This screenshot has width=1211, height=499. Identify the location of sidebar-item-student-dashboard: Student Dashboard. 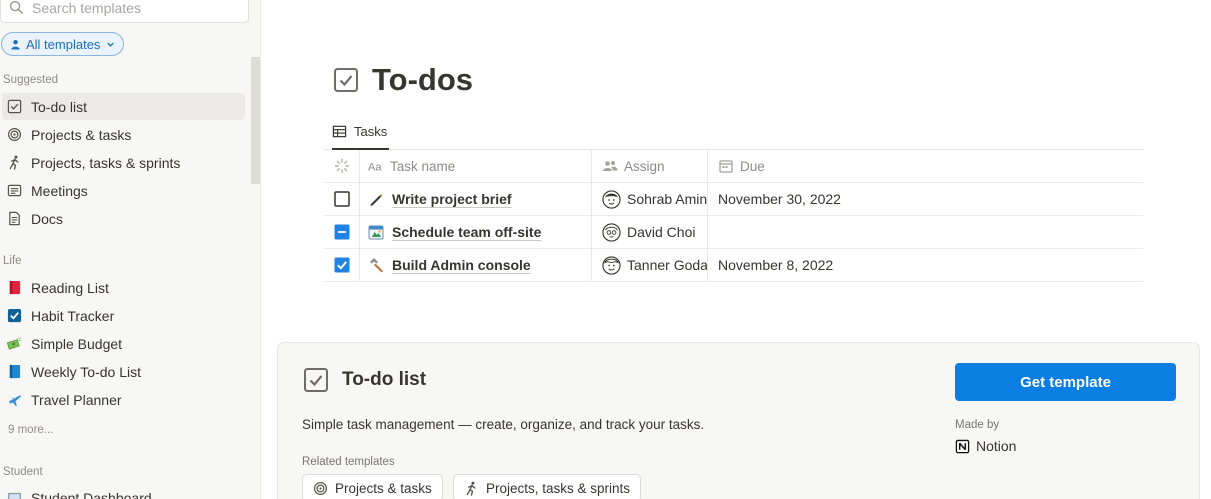
(123, 491).